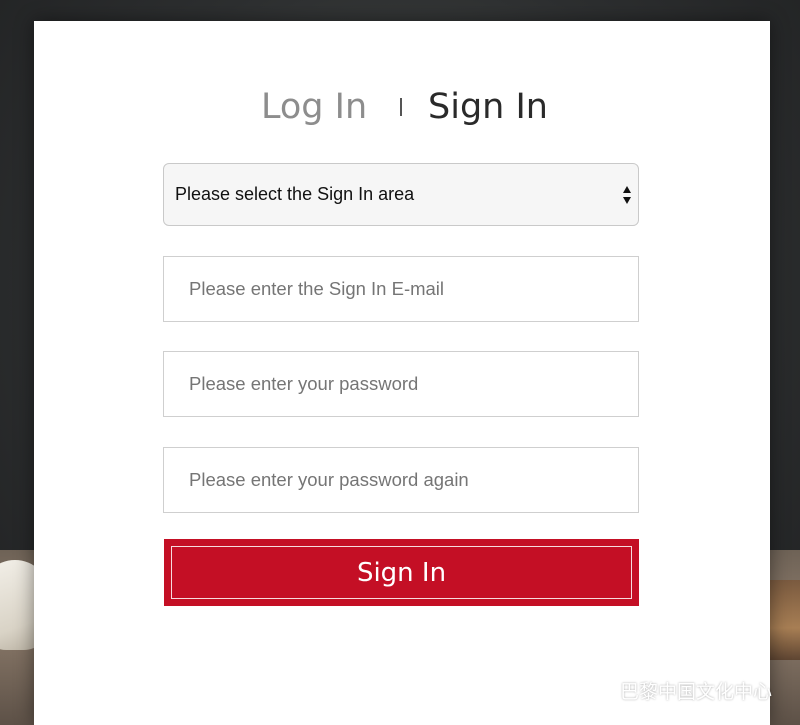 The width and height of the screenshot is (800, 725). Describe the element at coordinates (295, 194) in the screenshot. I see `signin-area-select-value: Please select the Sign In area` at that location.